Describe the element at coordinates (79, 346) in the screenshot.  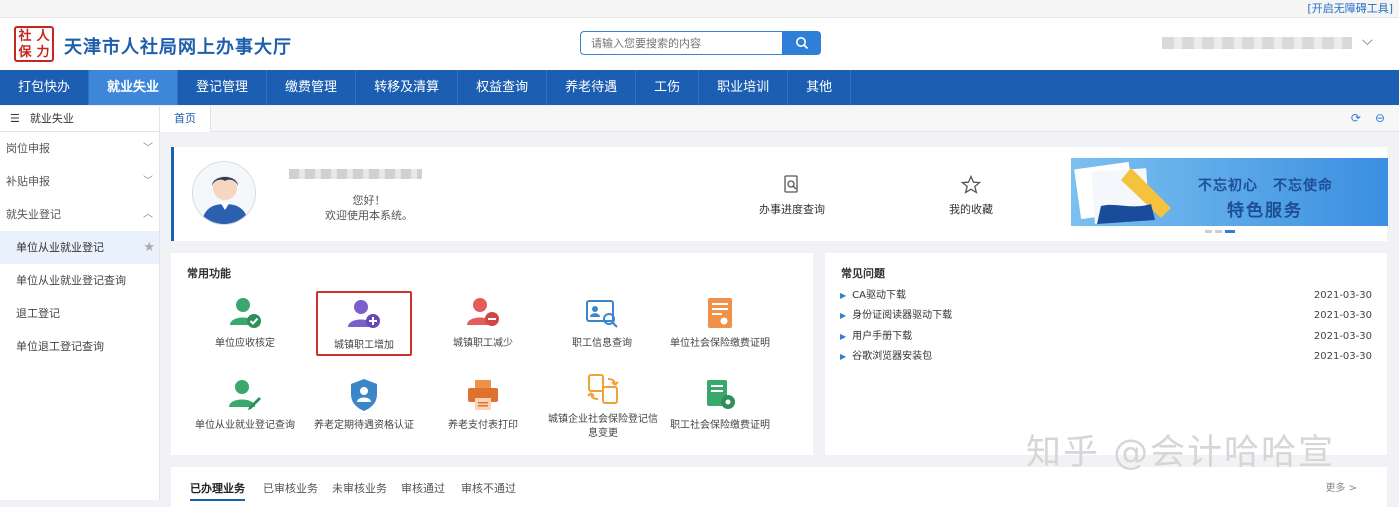
I see `sidebar-item-resignation-query: 单位退工登记查询` at that location.